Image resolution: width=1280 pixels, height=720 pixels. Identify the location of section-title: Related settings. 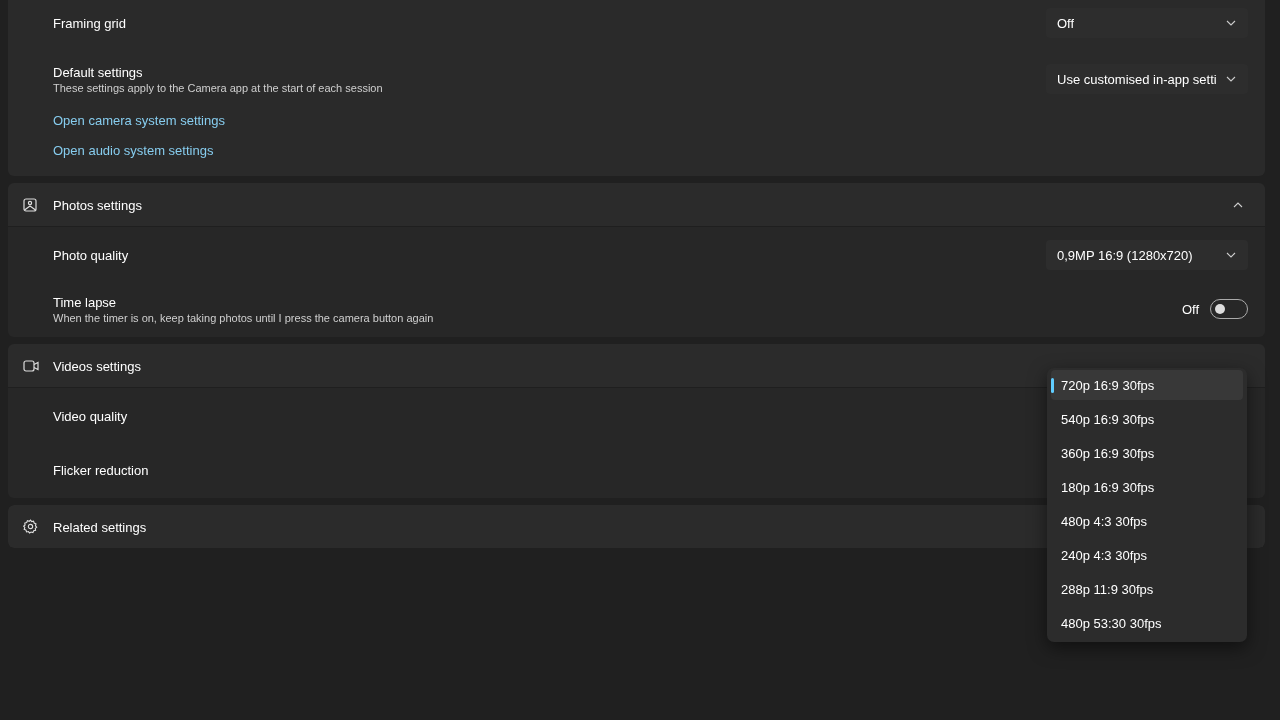
(100, 527).